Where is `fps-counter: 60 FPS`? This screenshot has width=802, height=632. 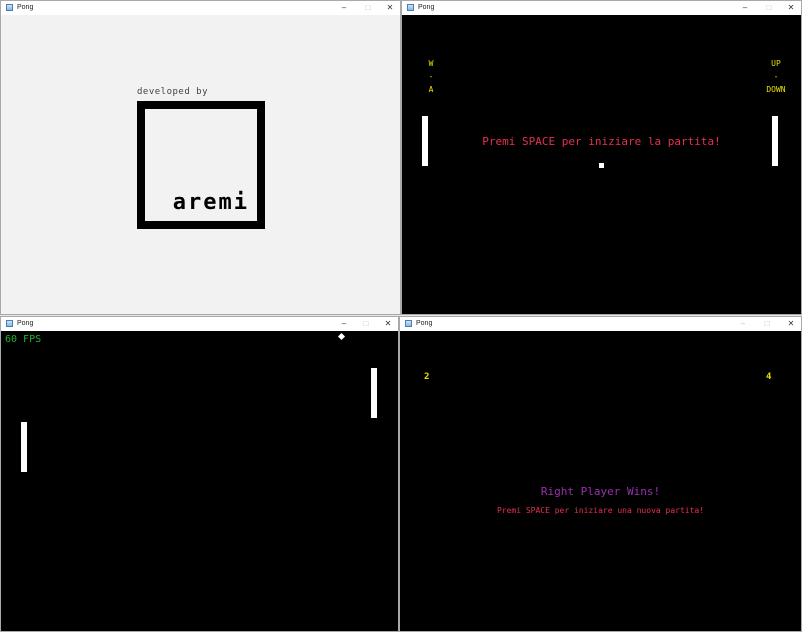 fps-counter: 60 FPS is located at coordinates (23, 339).